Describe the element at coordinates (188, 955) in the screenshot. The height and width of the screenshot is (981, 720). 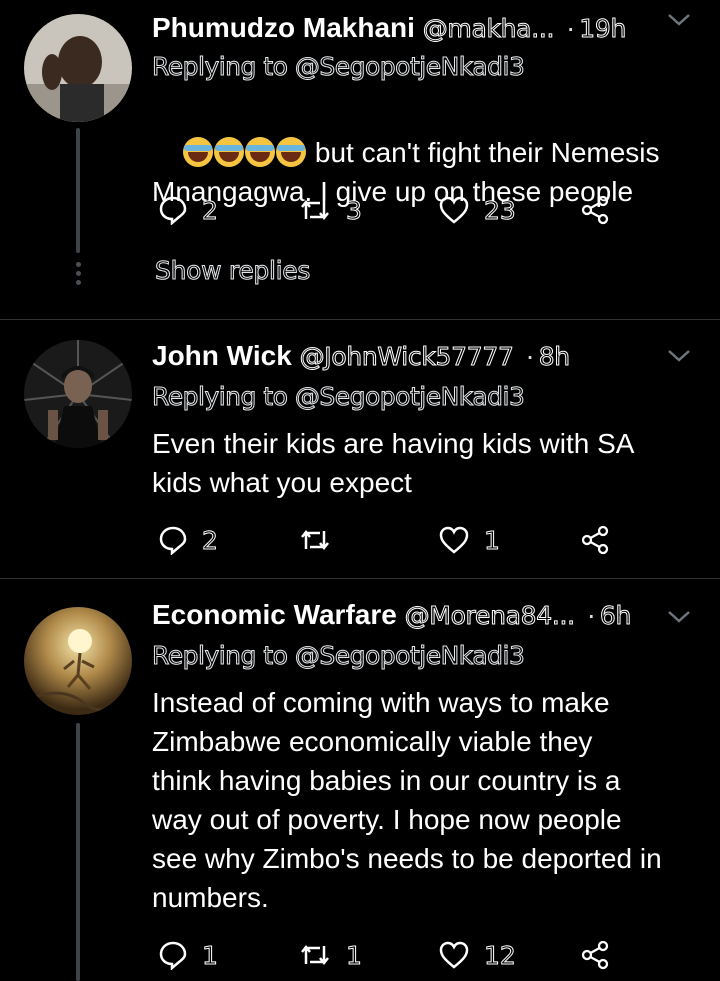
I see `reply-button: 1` at that location.